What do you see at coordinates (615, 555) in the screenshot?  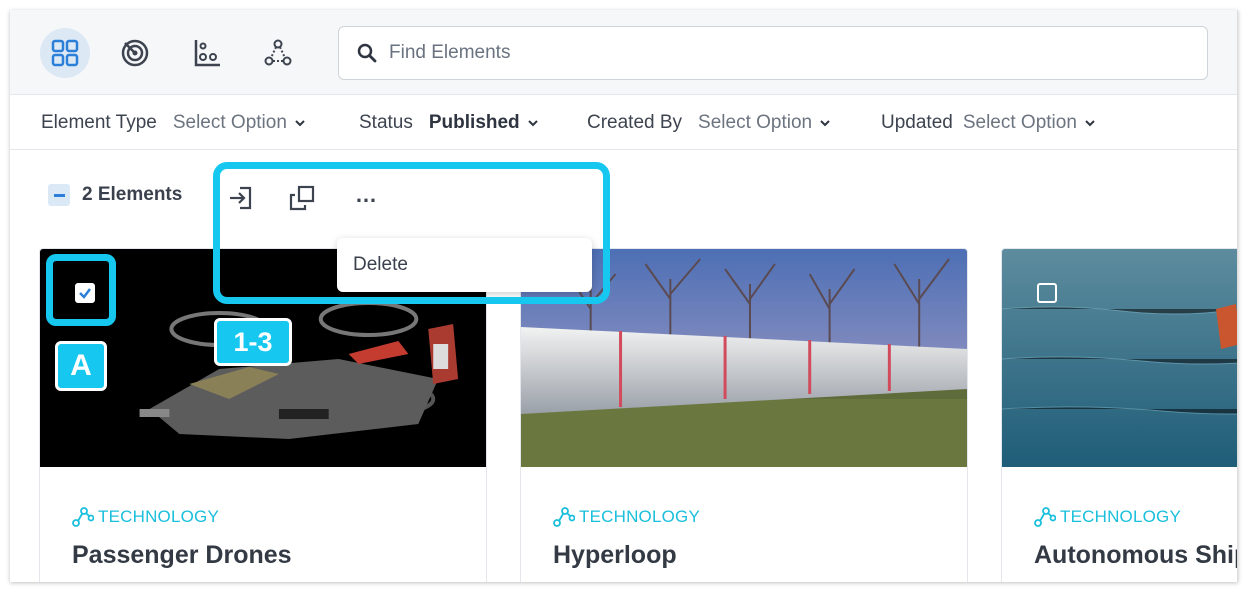 I see `card-title: Hyperloop` at bounding box center [615, 555].